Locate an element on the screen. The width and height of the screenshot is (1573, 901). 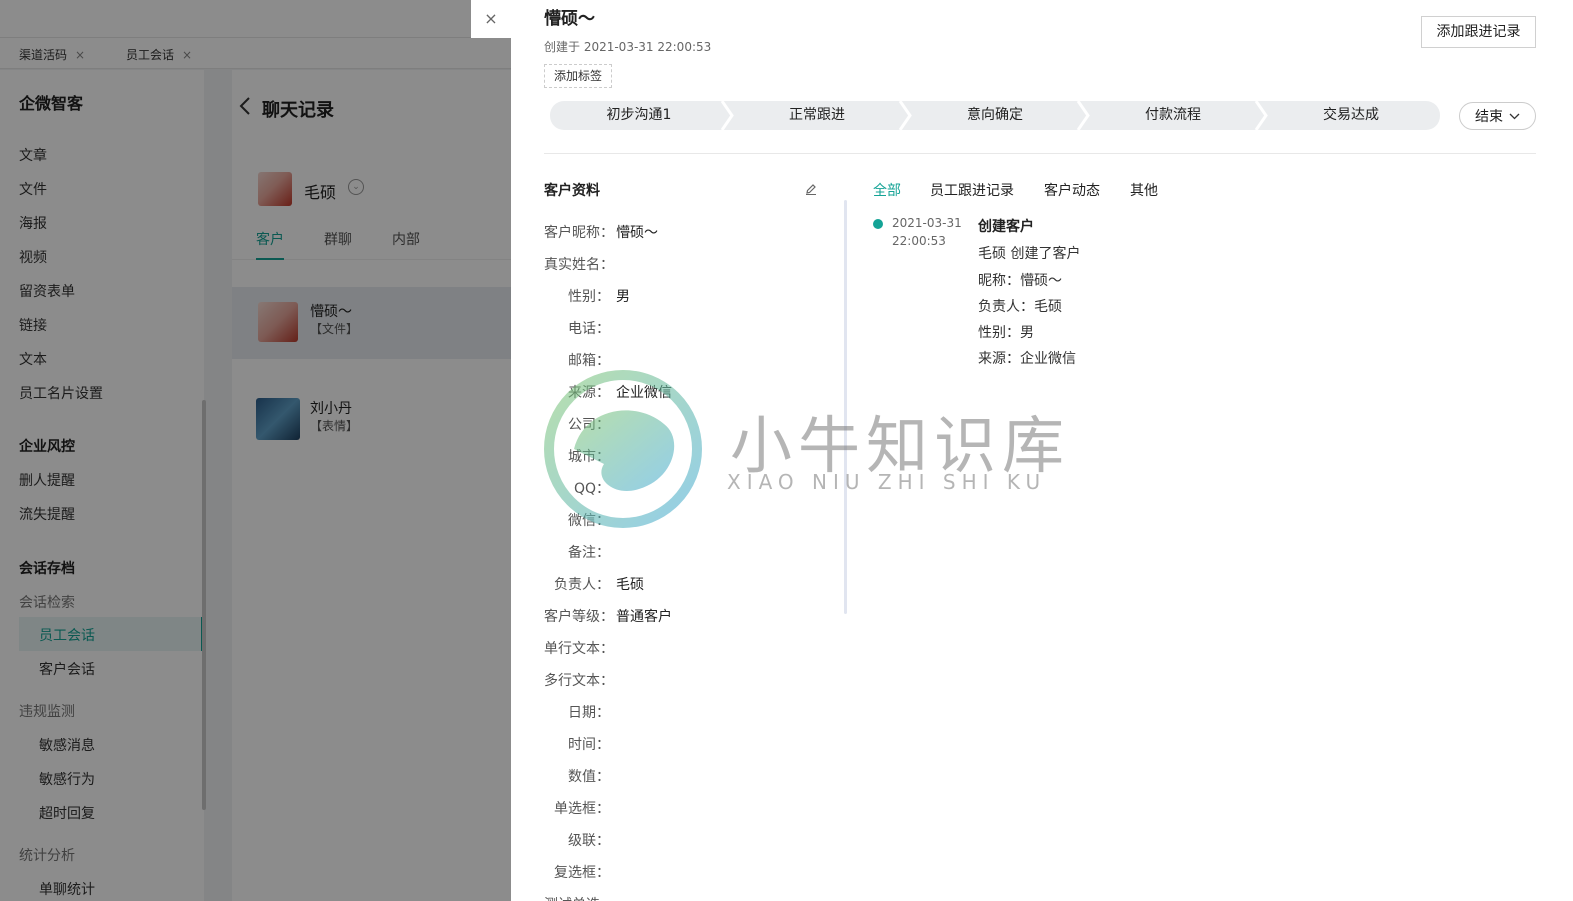
field-label: 微信： is located at coordinates (589, 521).